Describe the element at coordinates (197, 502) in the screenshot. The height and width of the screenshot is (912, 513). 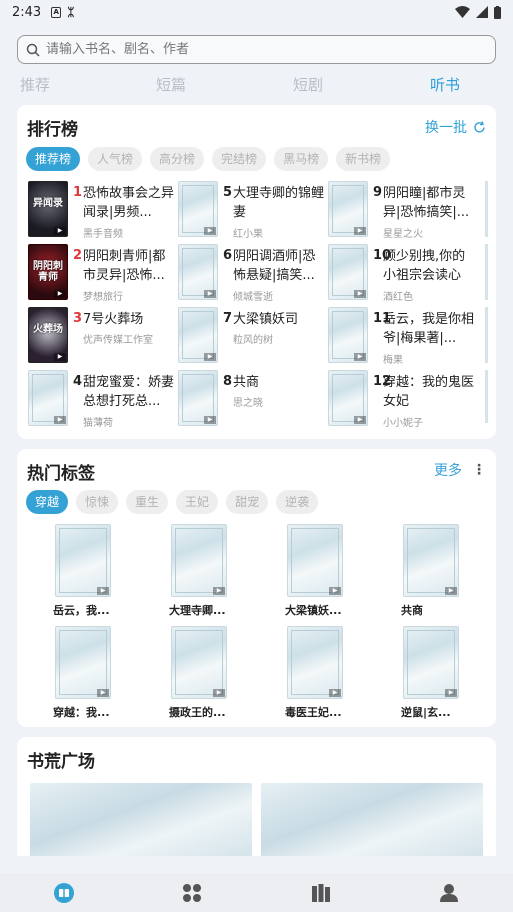
I see `pill-princess: 王妃` at that location.